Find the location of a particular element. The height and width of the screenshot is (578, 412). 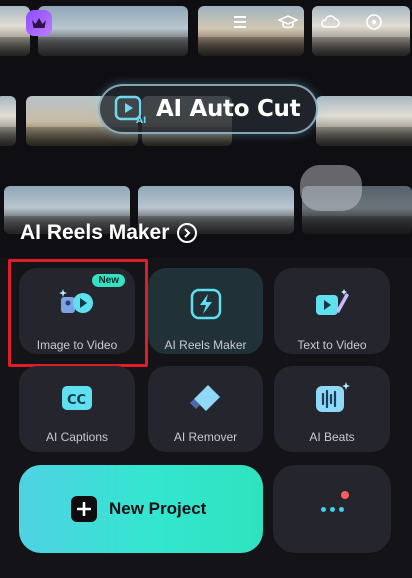

premium-crown-button is located at coordinates (39, 23).